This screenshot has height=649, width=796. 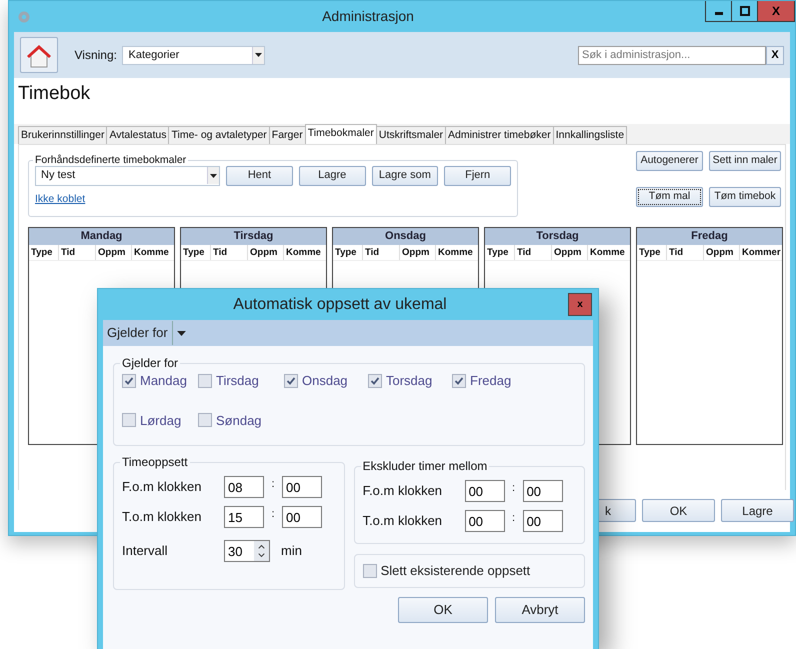 I want to click on dialog-button: Lagre, so click(x=757, y=510).